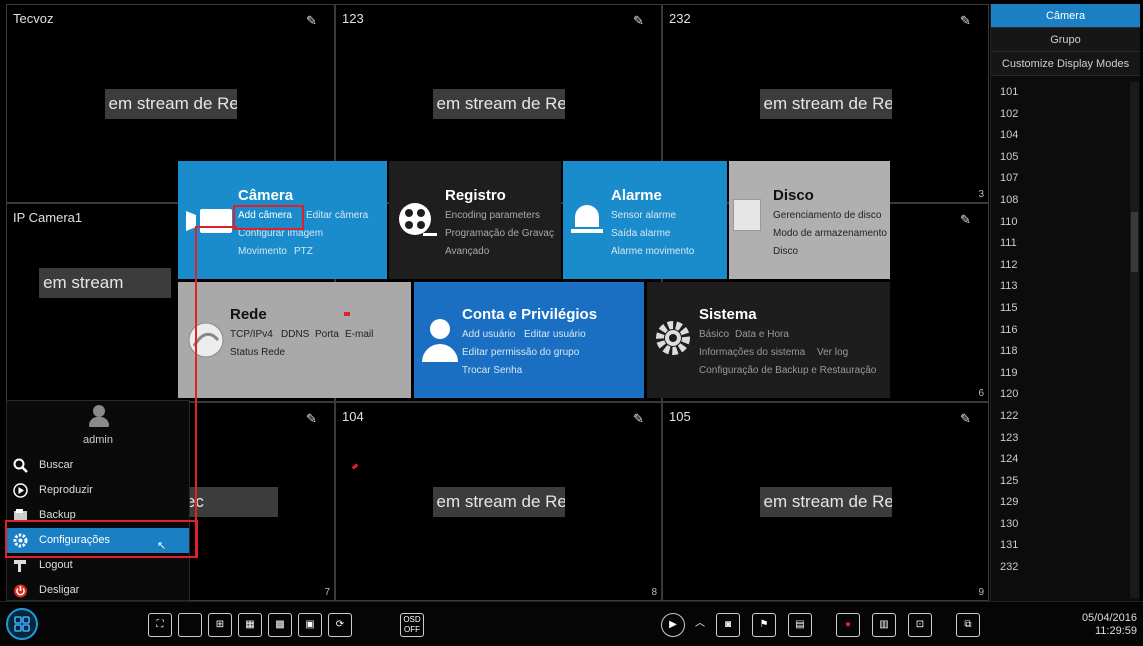 This screenshot has height=646, width=1143. What do you see at coordinates (1065, 460) in the screenshot?
I see `camera-list-item: 124` at bounding box center [1065, 460].